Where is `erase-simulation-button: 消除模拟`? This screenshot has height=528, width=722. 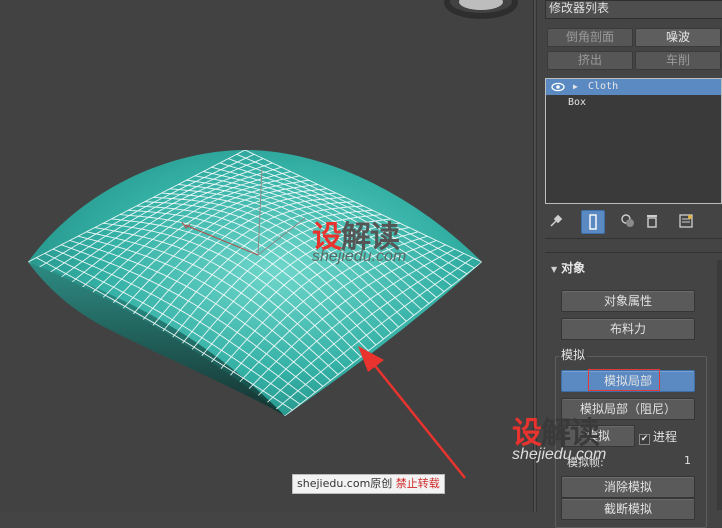
erase-simulation-button: 消除模拟 is located at coordinates (628, 487).